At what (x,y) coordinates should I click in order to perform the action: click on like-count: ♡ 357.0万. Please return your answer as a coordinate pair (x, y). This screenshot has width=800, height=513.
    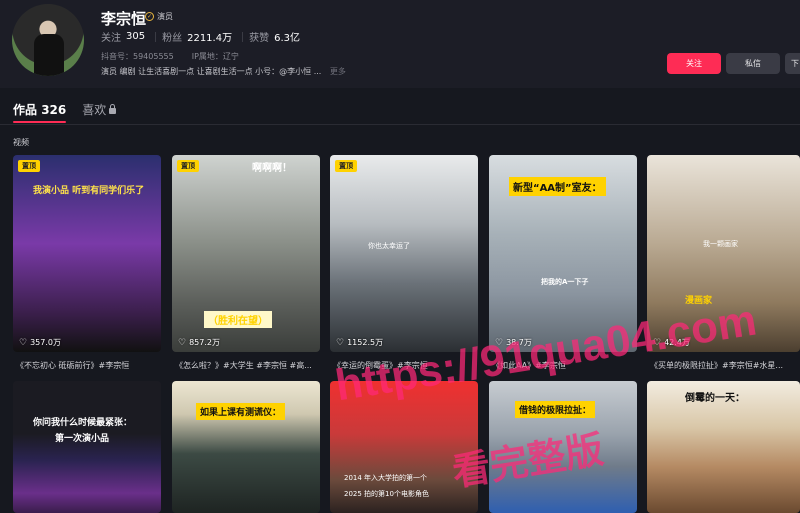
    Looking at the image, I should click on (40, 342).